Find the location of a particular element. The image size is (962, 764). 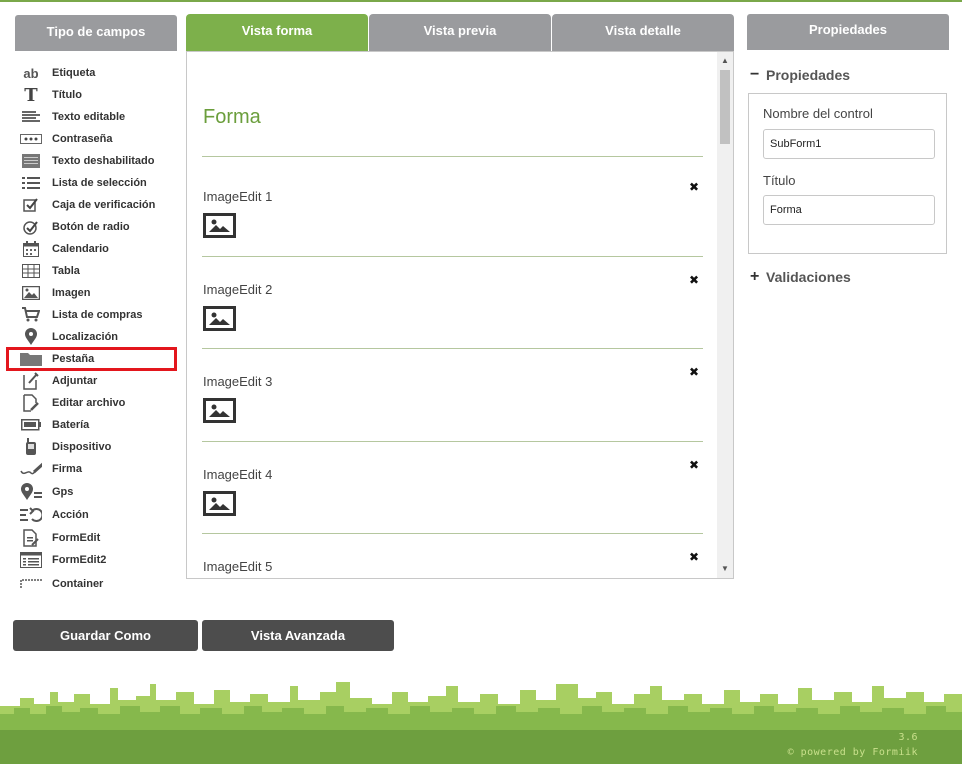

properties-section-toggle: − Propiedades is located at coordinates (800, 75).